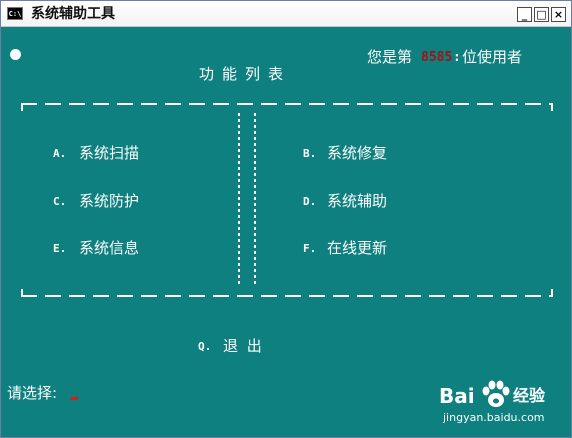  Describe the element at coordinates (492, 57) in the screenshot. I see `counter-suffix: 位使用者` at that location.